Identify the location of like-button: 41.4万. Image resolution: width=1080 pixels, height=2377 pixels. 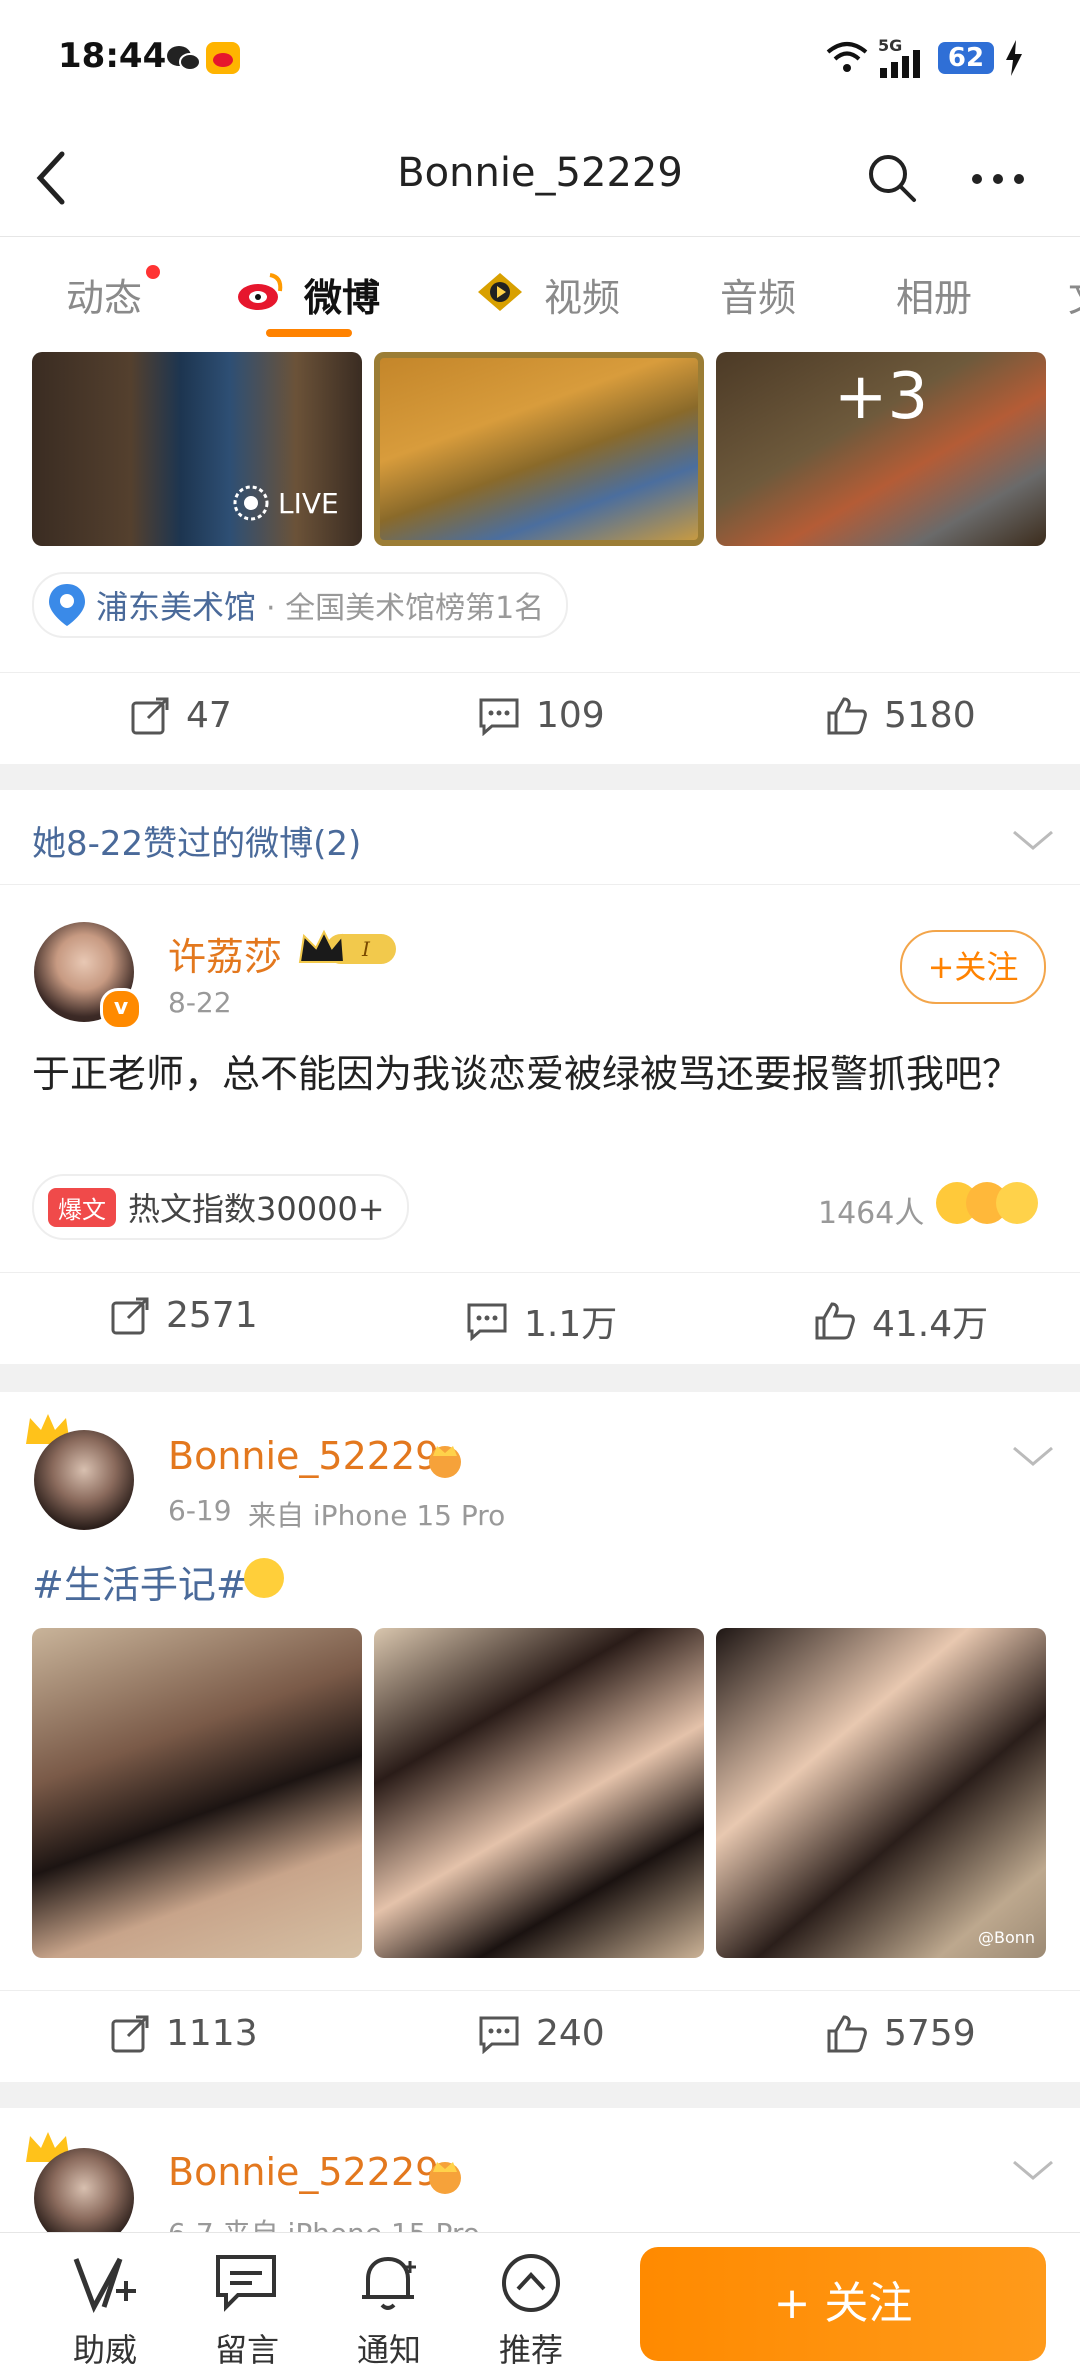
(901, 1321).